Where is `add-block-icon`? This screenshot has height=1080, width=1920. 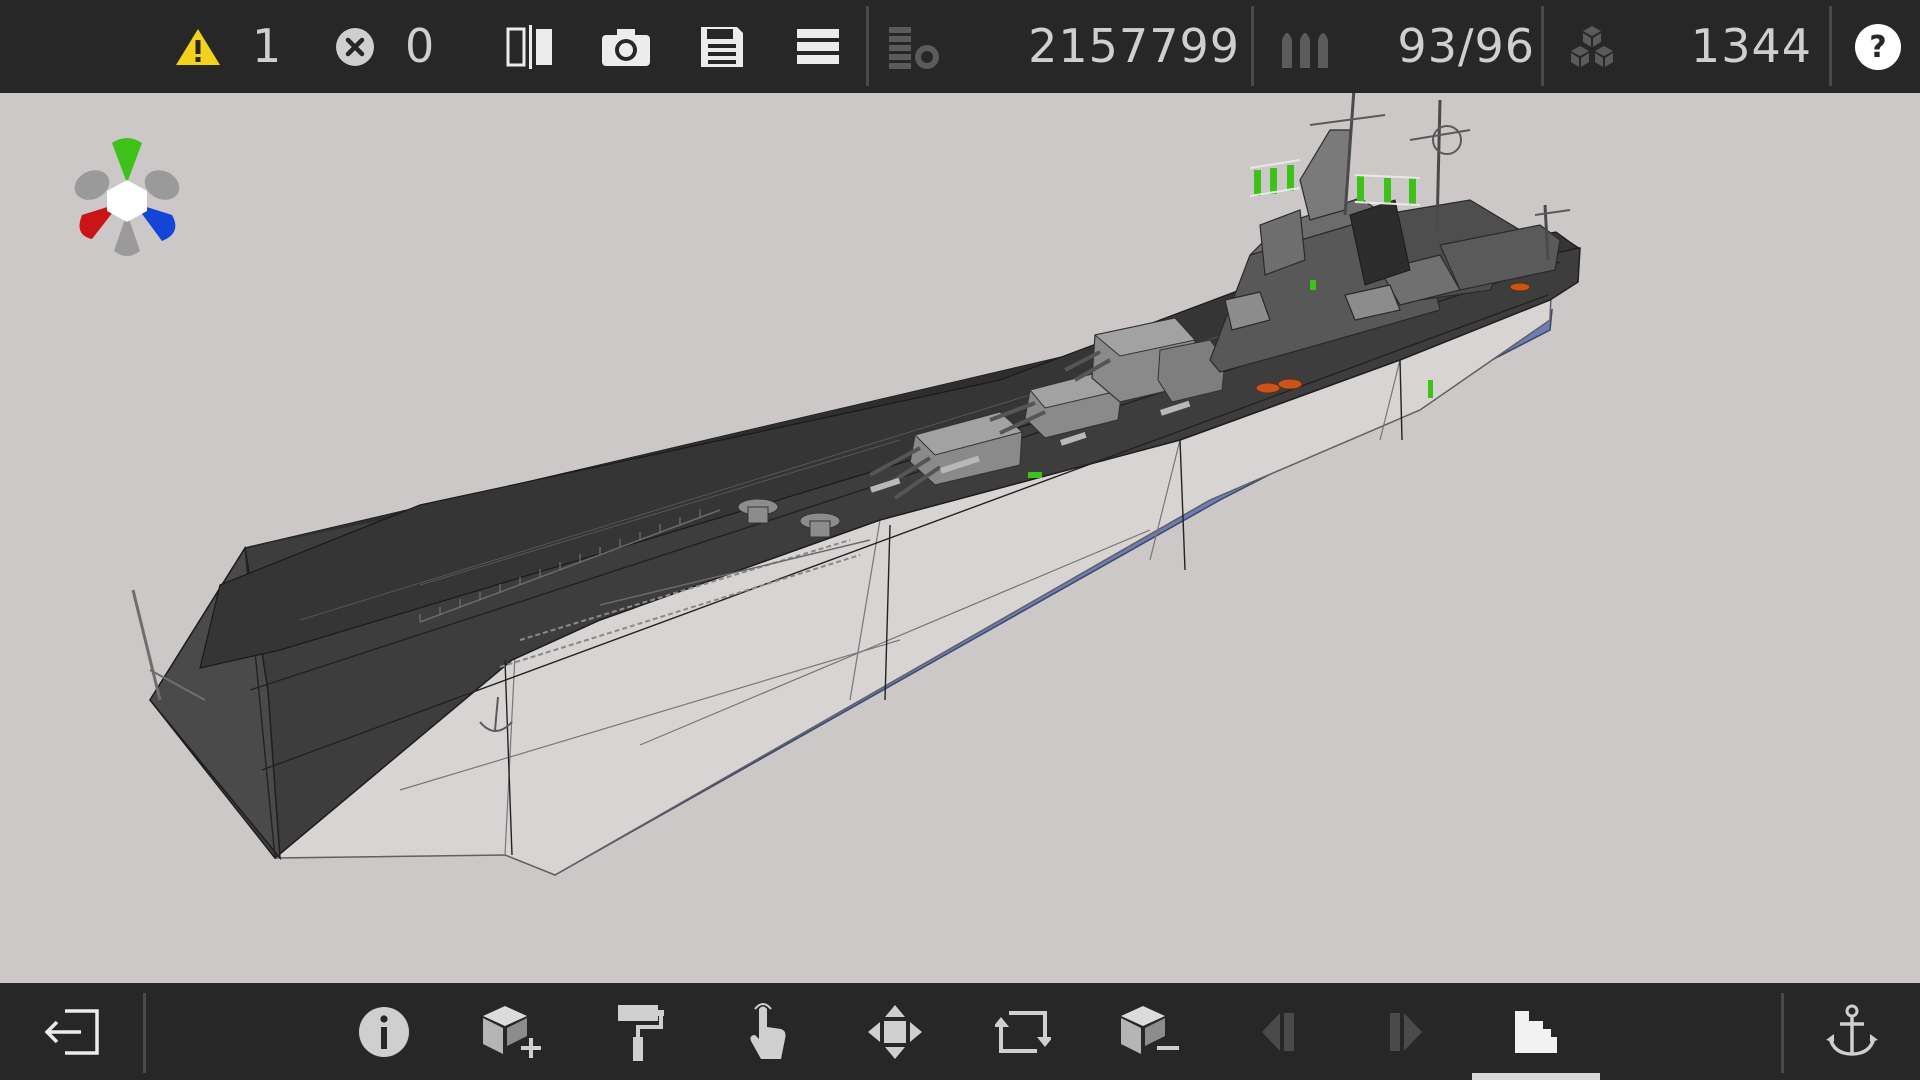
add-block-icon is located at coordinates (512, 1031).